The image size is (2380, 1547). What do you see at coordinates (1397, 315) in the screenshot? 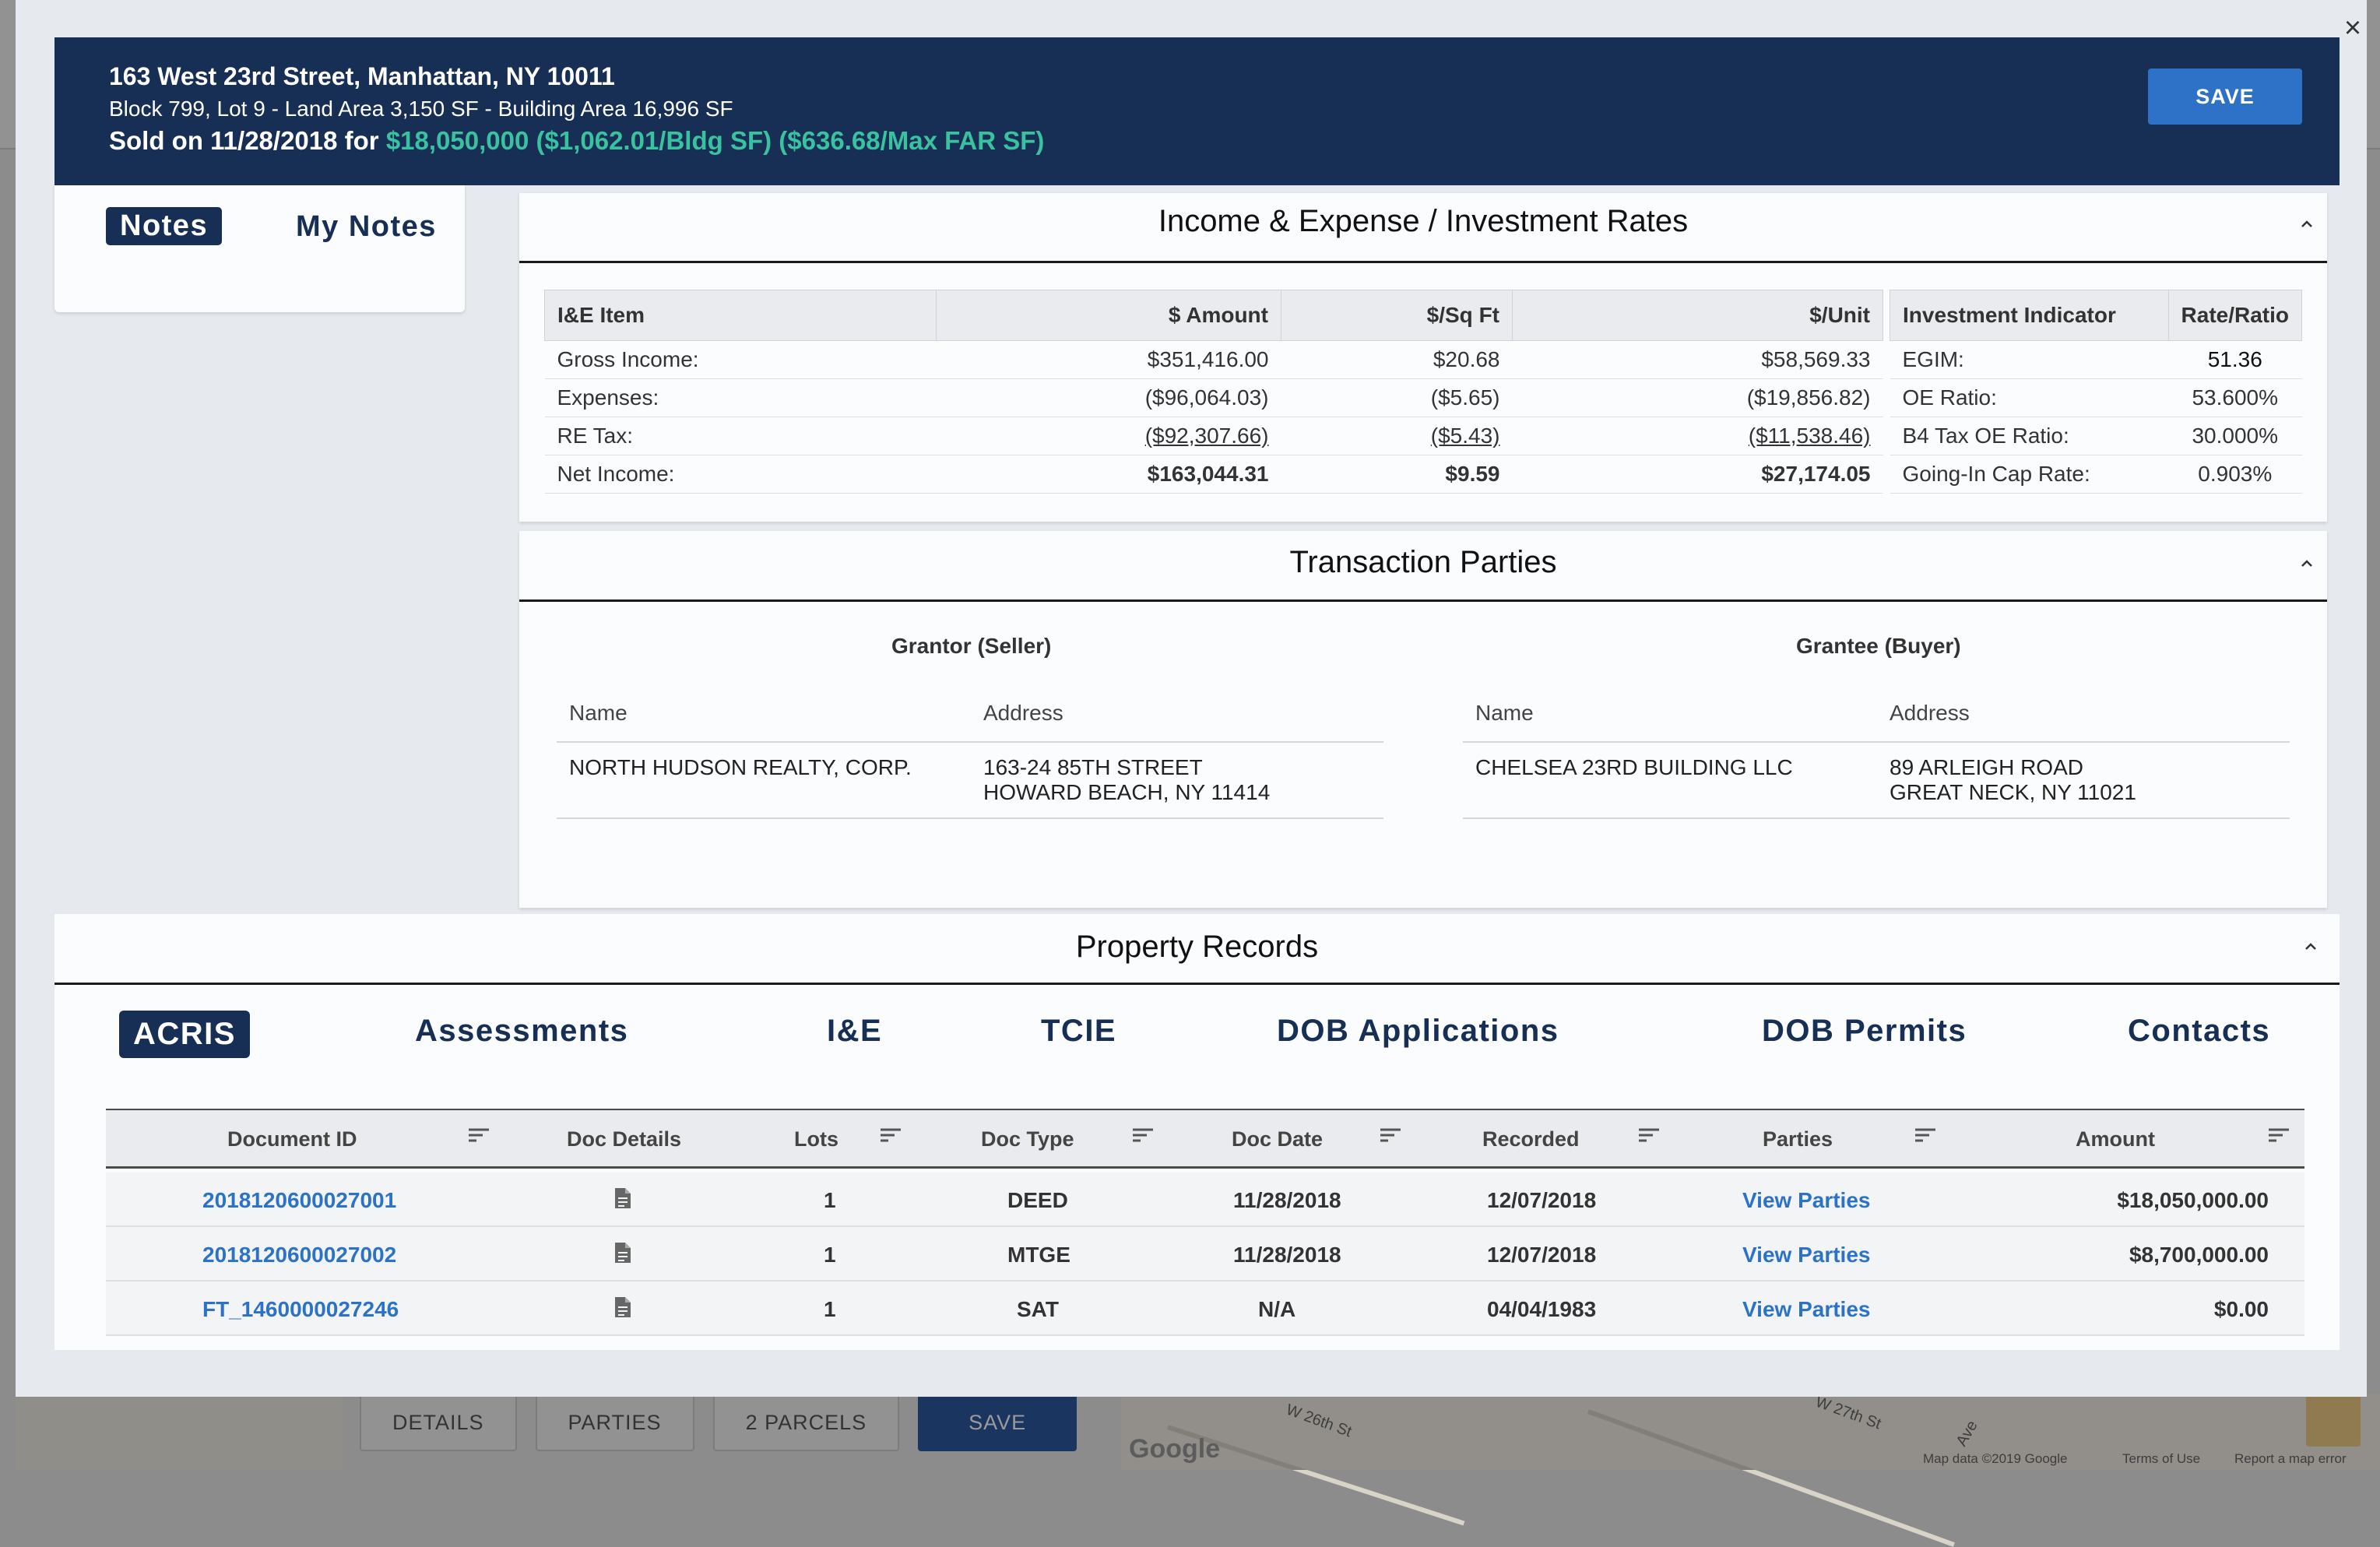
I see `column-header-sqft: $/Sq Ft` at bounding box center [1397, 315].